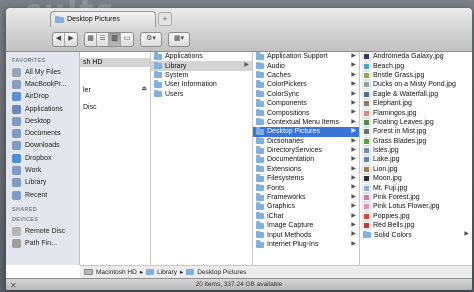 The height and width of the screenshot is (292, 474). I want to click on home-icon, so click(16, 84).